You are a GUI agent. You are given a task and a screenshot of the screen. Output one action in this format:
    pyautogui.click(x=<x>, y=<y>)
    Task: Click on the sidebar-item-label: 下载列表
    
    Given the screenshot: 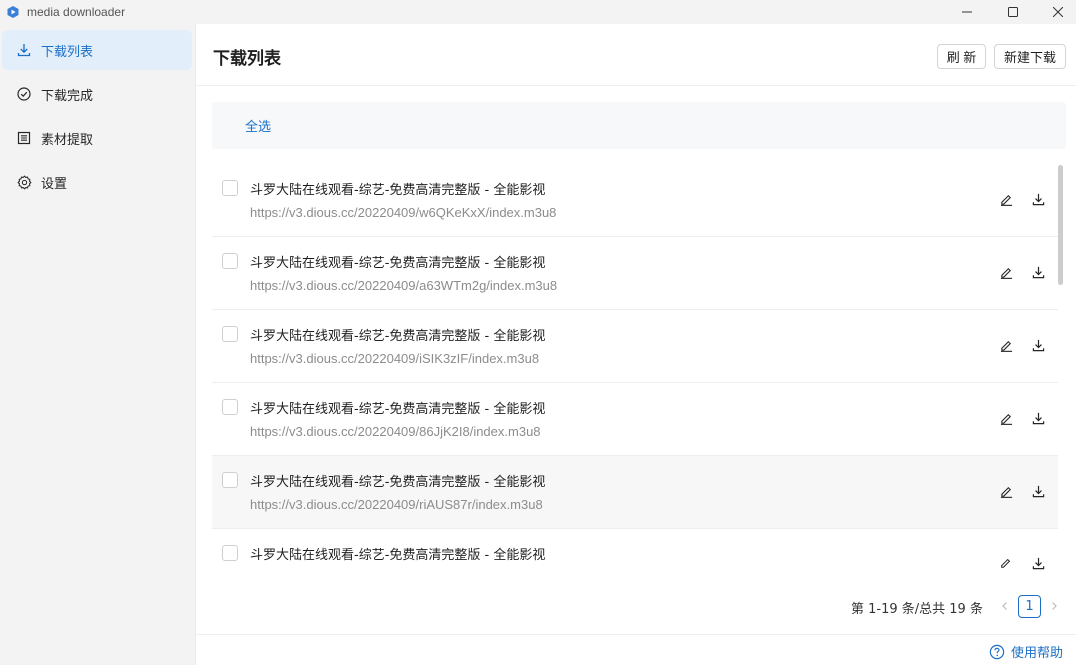 What is the action you would take?
    pyautogui.click(x=67, y=52)
    